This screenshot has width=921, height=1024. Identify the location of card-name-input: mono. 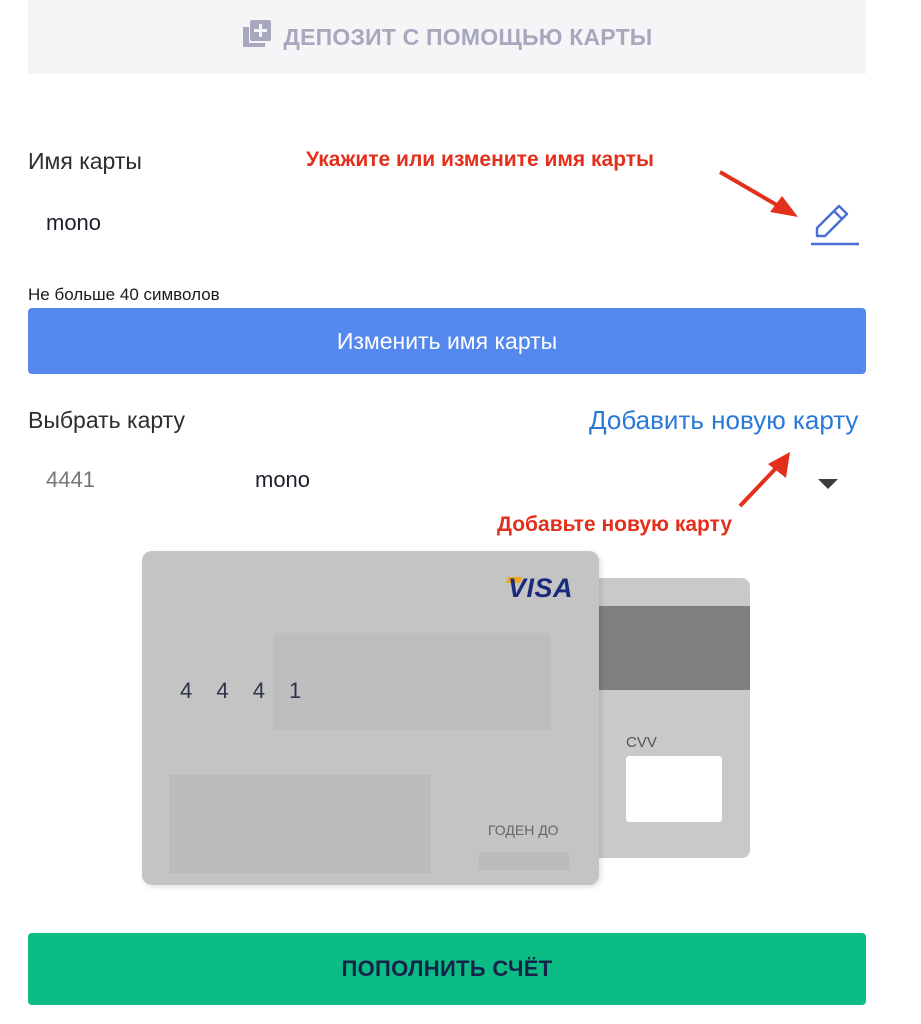
(73, 223).